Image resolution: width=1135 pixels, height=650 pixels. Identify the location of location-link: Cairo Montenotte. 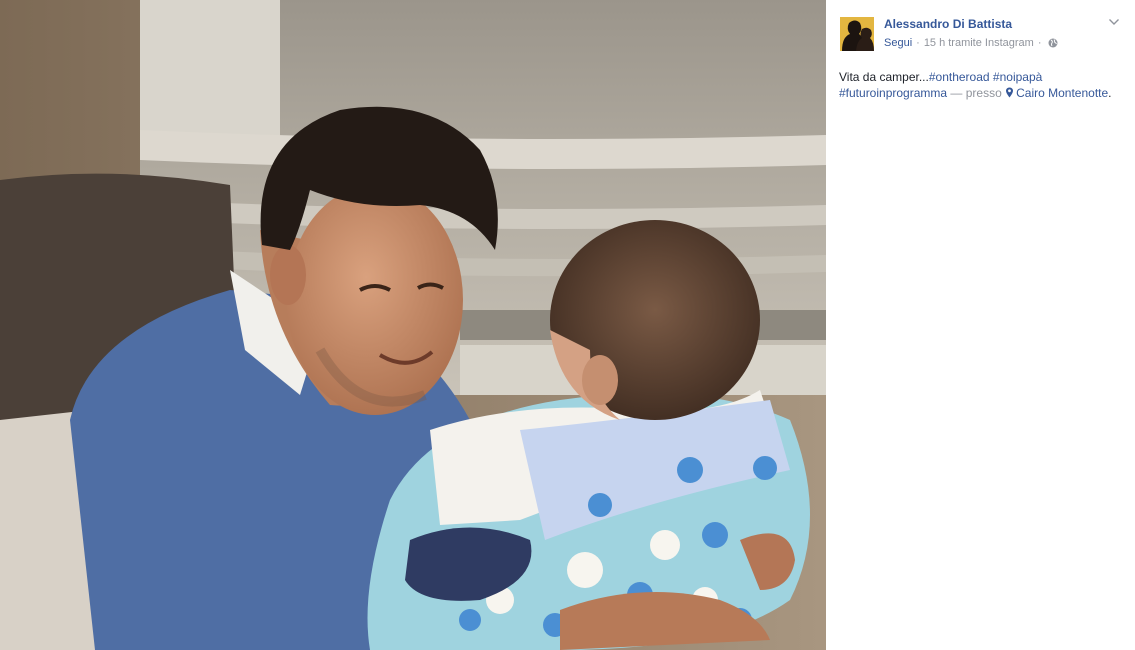
(1056, 93).